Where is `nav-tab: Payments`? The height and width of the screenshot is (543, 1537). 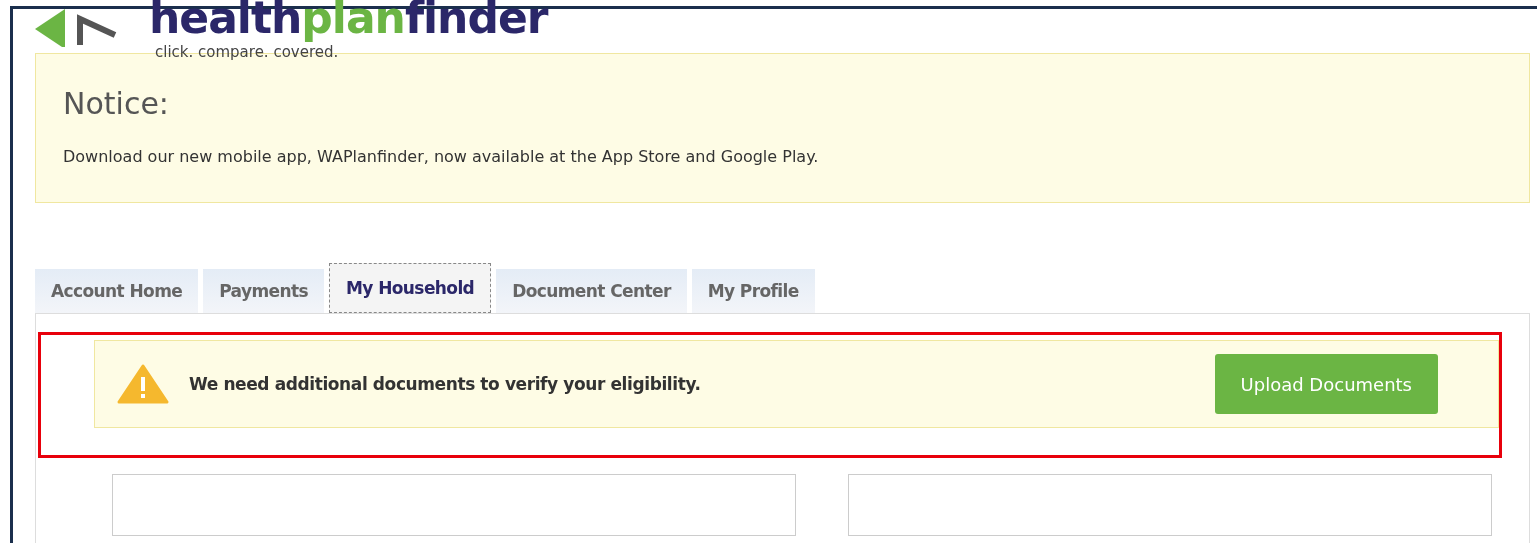 nav-tab: Payments is located at coordinates (264, 291).